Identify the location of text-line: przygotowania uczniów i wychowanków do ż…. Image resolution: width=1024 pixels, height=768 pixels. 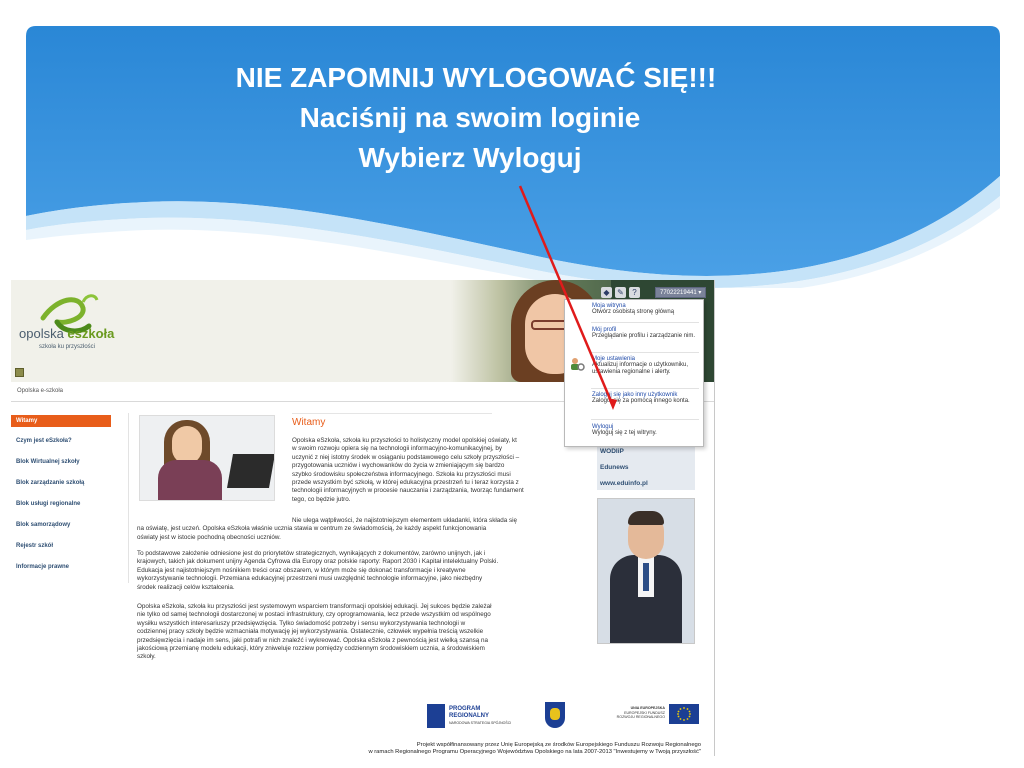
(398, 466).